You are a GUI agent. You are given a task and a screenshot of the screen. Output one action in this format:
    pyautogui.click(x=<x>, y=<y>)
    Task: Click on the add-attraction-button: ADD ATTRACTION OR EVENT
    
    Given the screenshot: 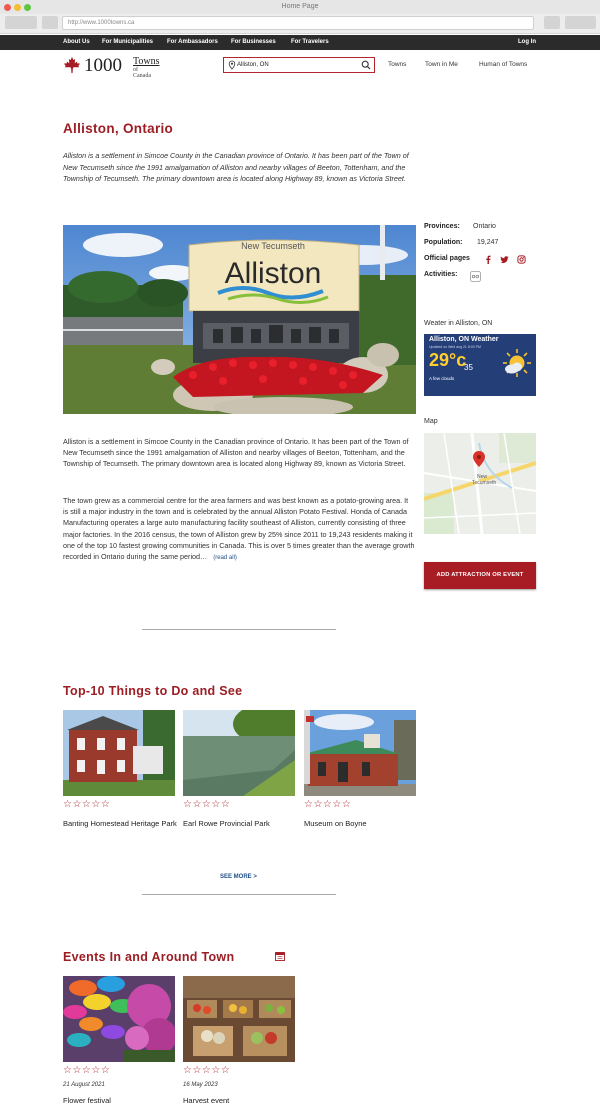 What is the action you would take?
    pyautogui.click(x=480, y=575)
    